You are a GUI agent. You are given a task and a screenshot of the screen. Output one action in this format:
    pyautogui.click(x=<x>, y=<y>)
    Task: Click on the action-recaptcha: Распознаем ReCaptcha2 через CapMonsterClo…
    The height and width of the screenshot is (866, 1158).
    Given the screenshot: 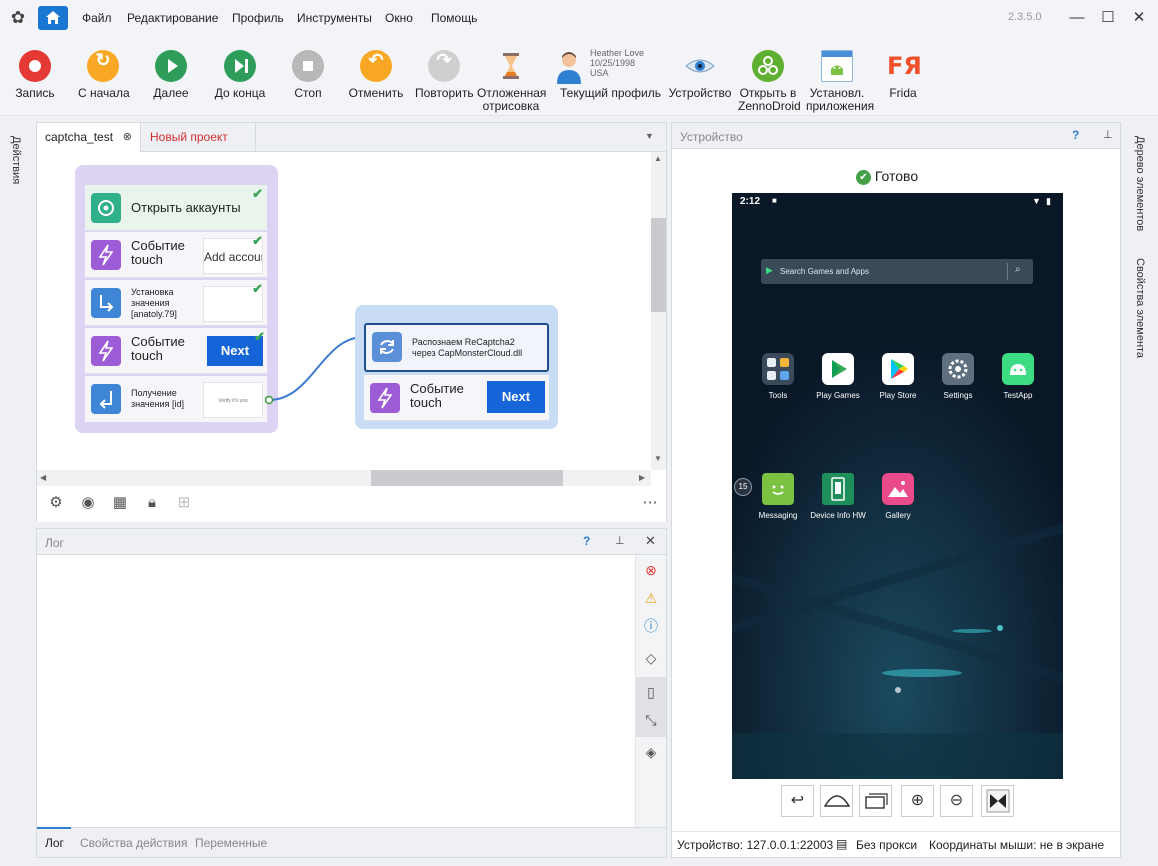 What is the action you would take?
    pyautogui.click(x=456, y=347)
    